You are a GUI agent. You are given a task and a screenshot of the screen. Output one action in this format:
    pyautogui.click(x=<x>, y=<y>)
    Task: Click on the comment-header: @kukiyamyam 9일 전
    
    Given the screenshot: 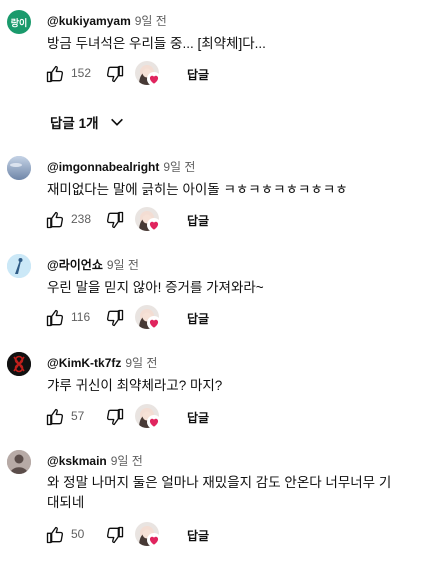 What is the action you would take?
    pyautogui.click(x=107, y=20)
    